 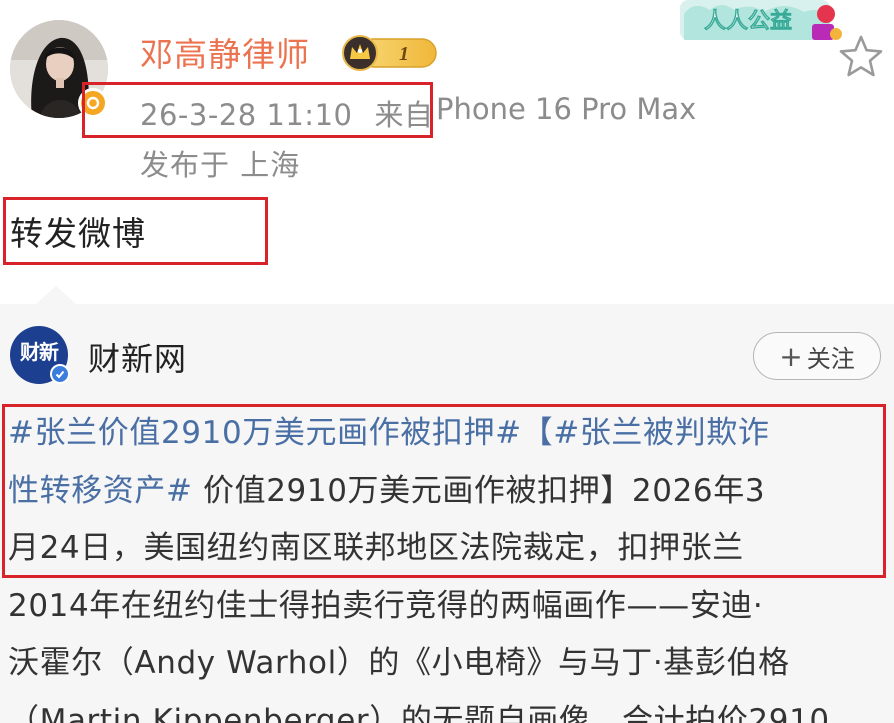 What do you see at coordinates (137, 357) in the screenshot?
I see `source-name: 财新网` at bounding box center [137, 357].